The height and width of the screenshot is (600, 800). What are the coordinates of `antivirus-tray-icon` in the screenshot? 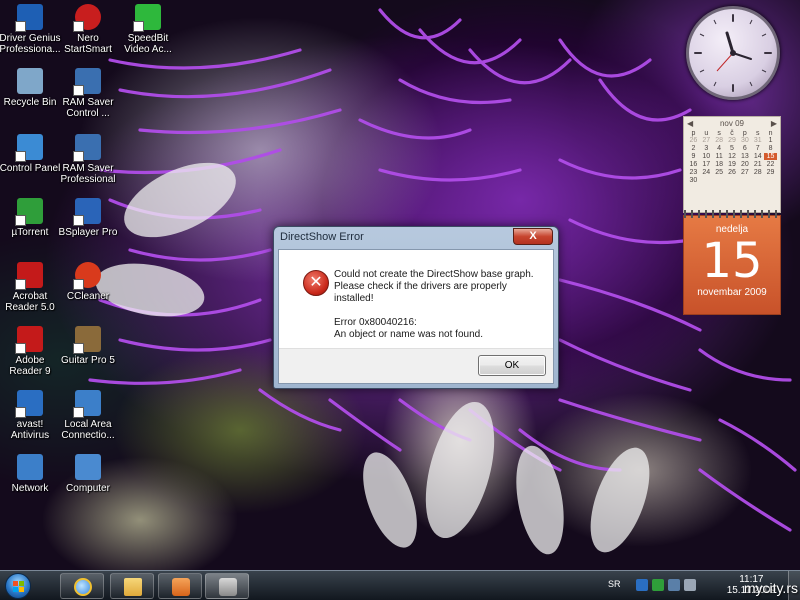 It's located at (642, 585).